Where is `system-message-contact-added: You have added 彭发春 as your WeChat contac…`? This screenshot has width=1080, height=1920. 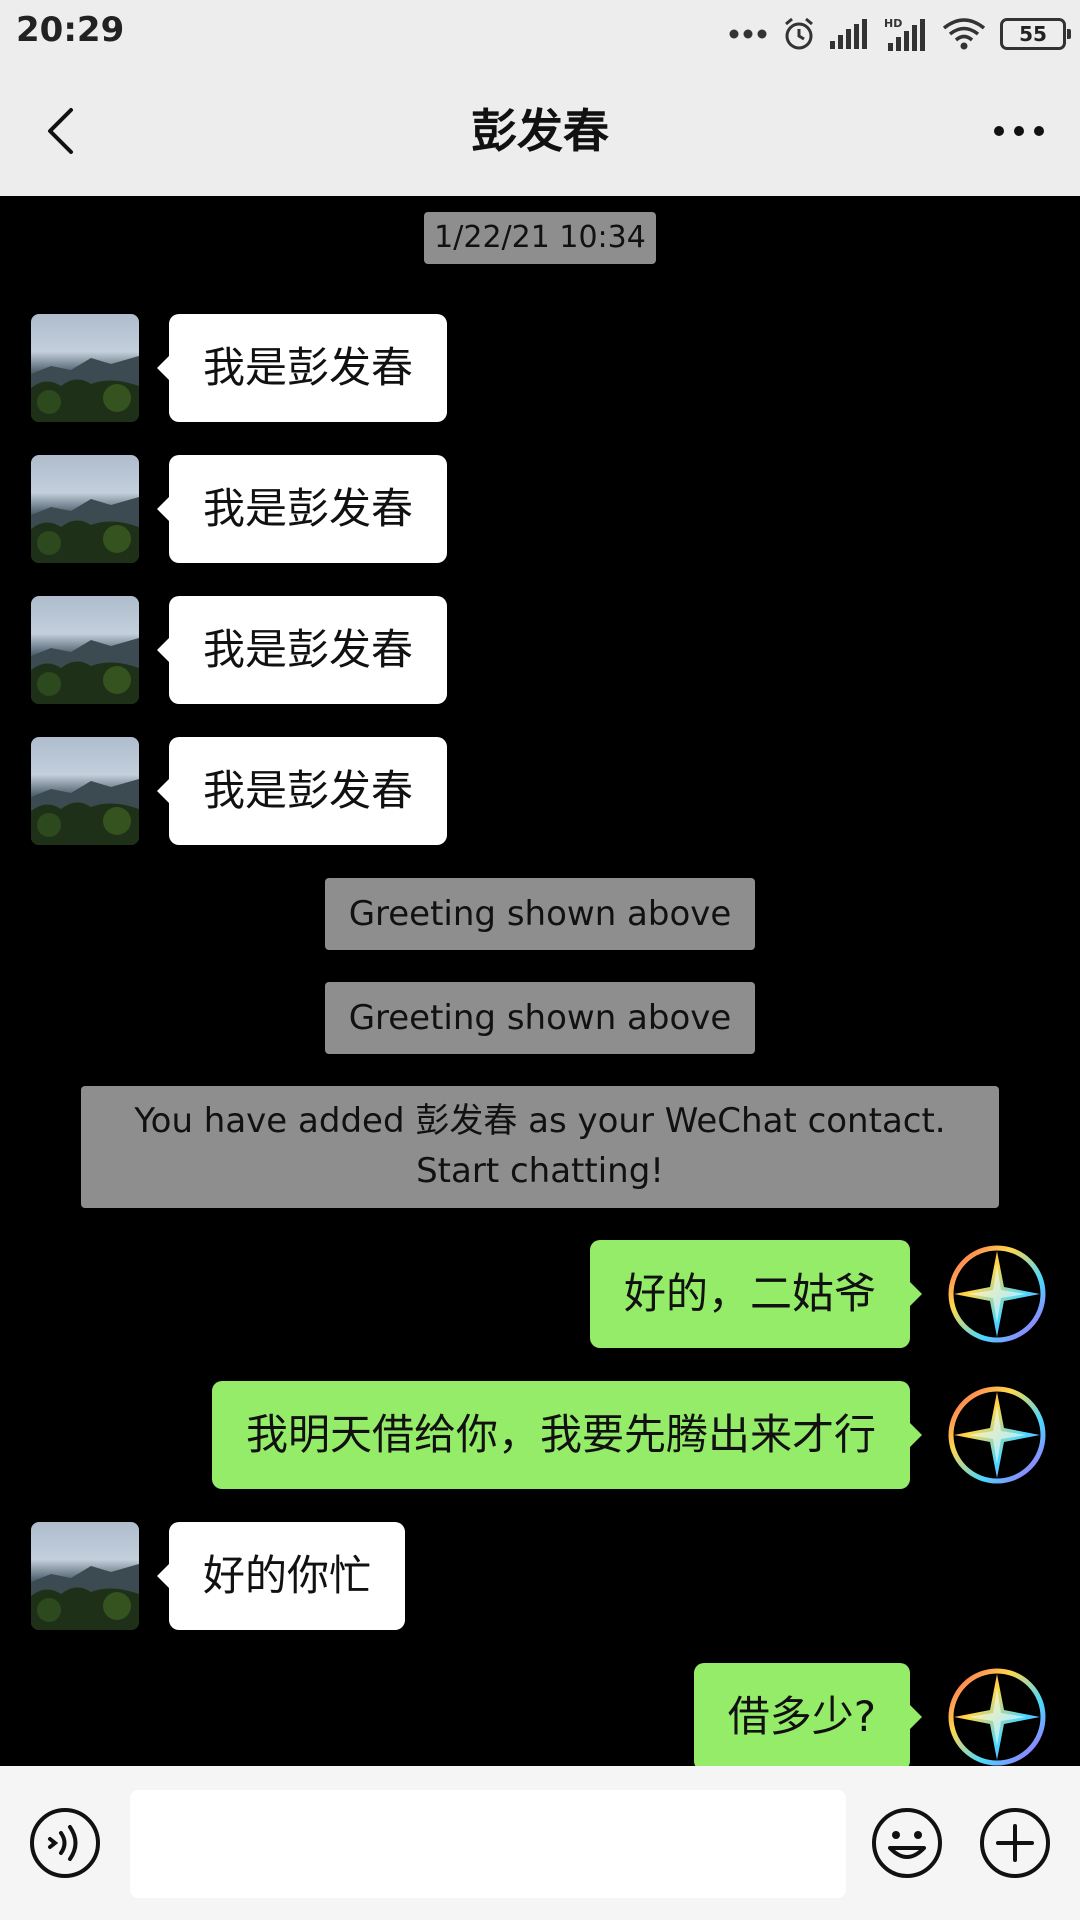 system-message-contact-added: You have added 彭发春 as your WeChat contac… is located at coordinates (540, 1147).